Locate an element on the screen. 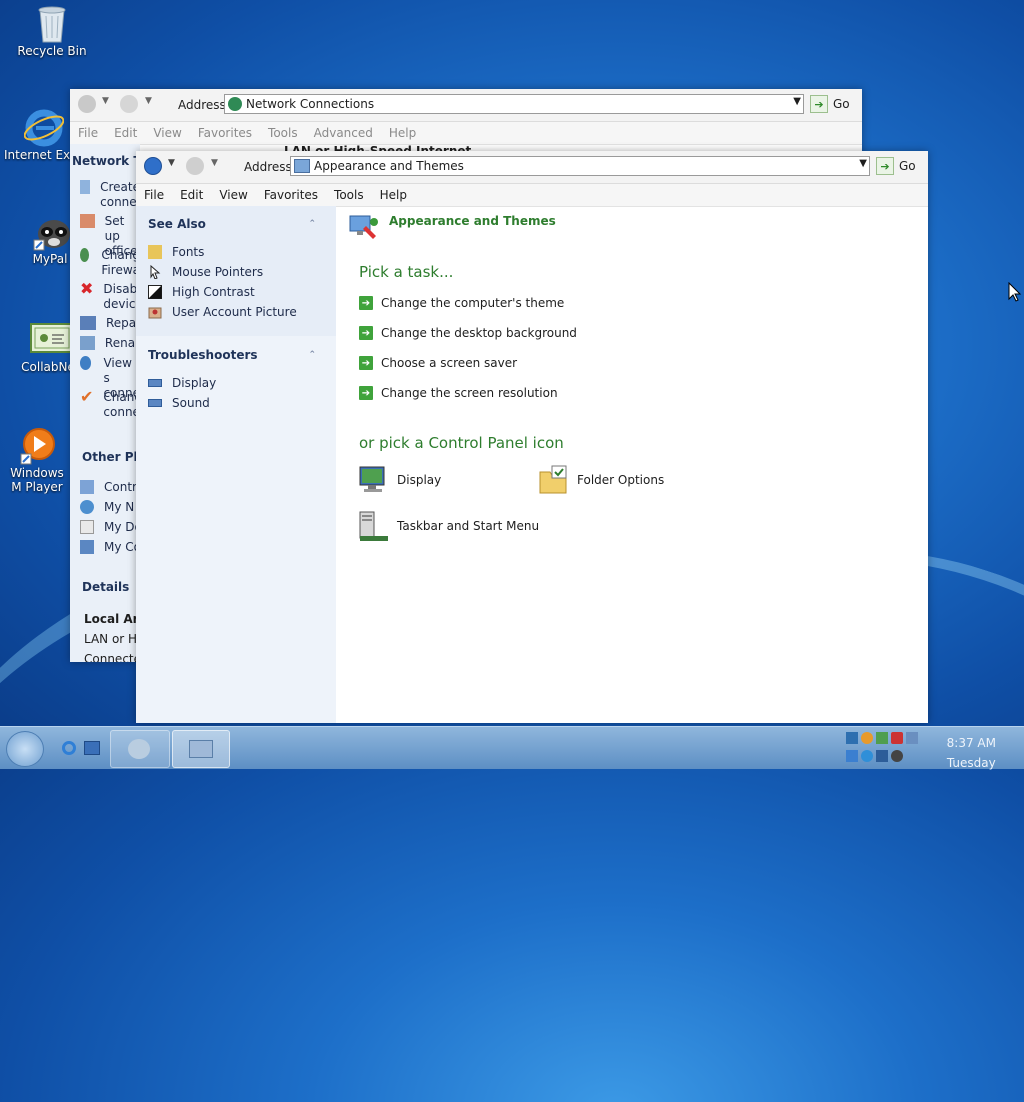 This screenshot has width=1024, height=1102. task-setup-office: Set up office is located at coordinates (110, 236).